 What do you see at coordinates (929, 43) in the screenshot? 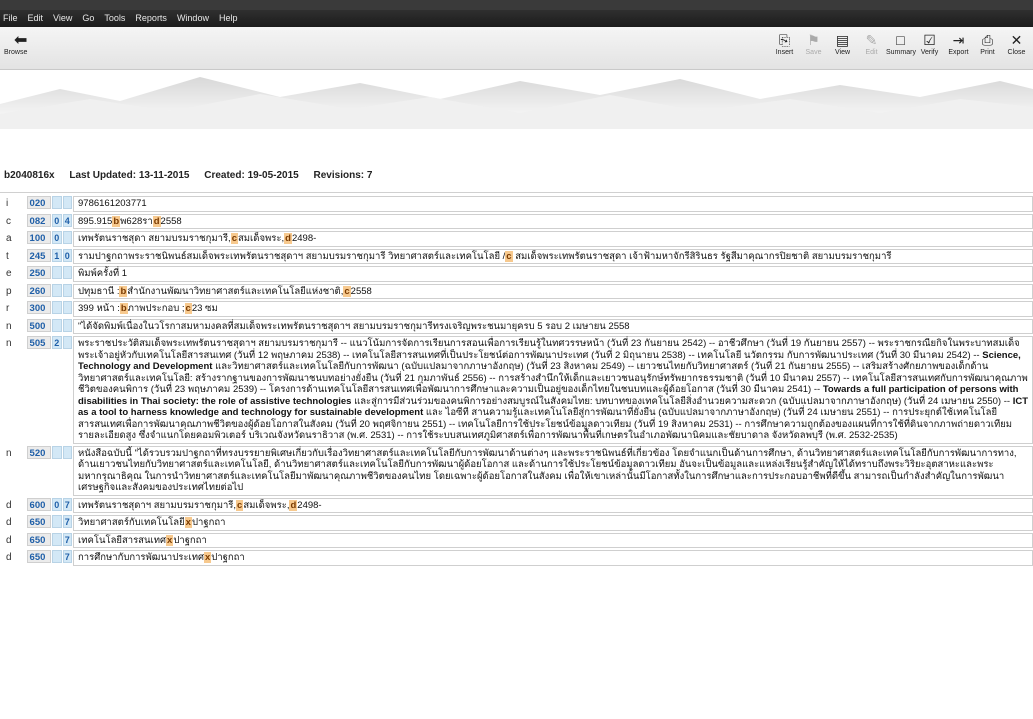
I see `verify-button: ☑ Verify` at bounding box center [929, 43].